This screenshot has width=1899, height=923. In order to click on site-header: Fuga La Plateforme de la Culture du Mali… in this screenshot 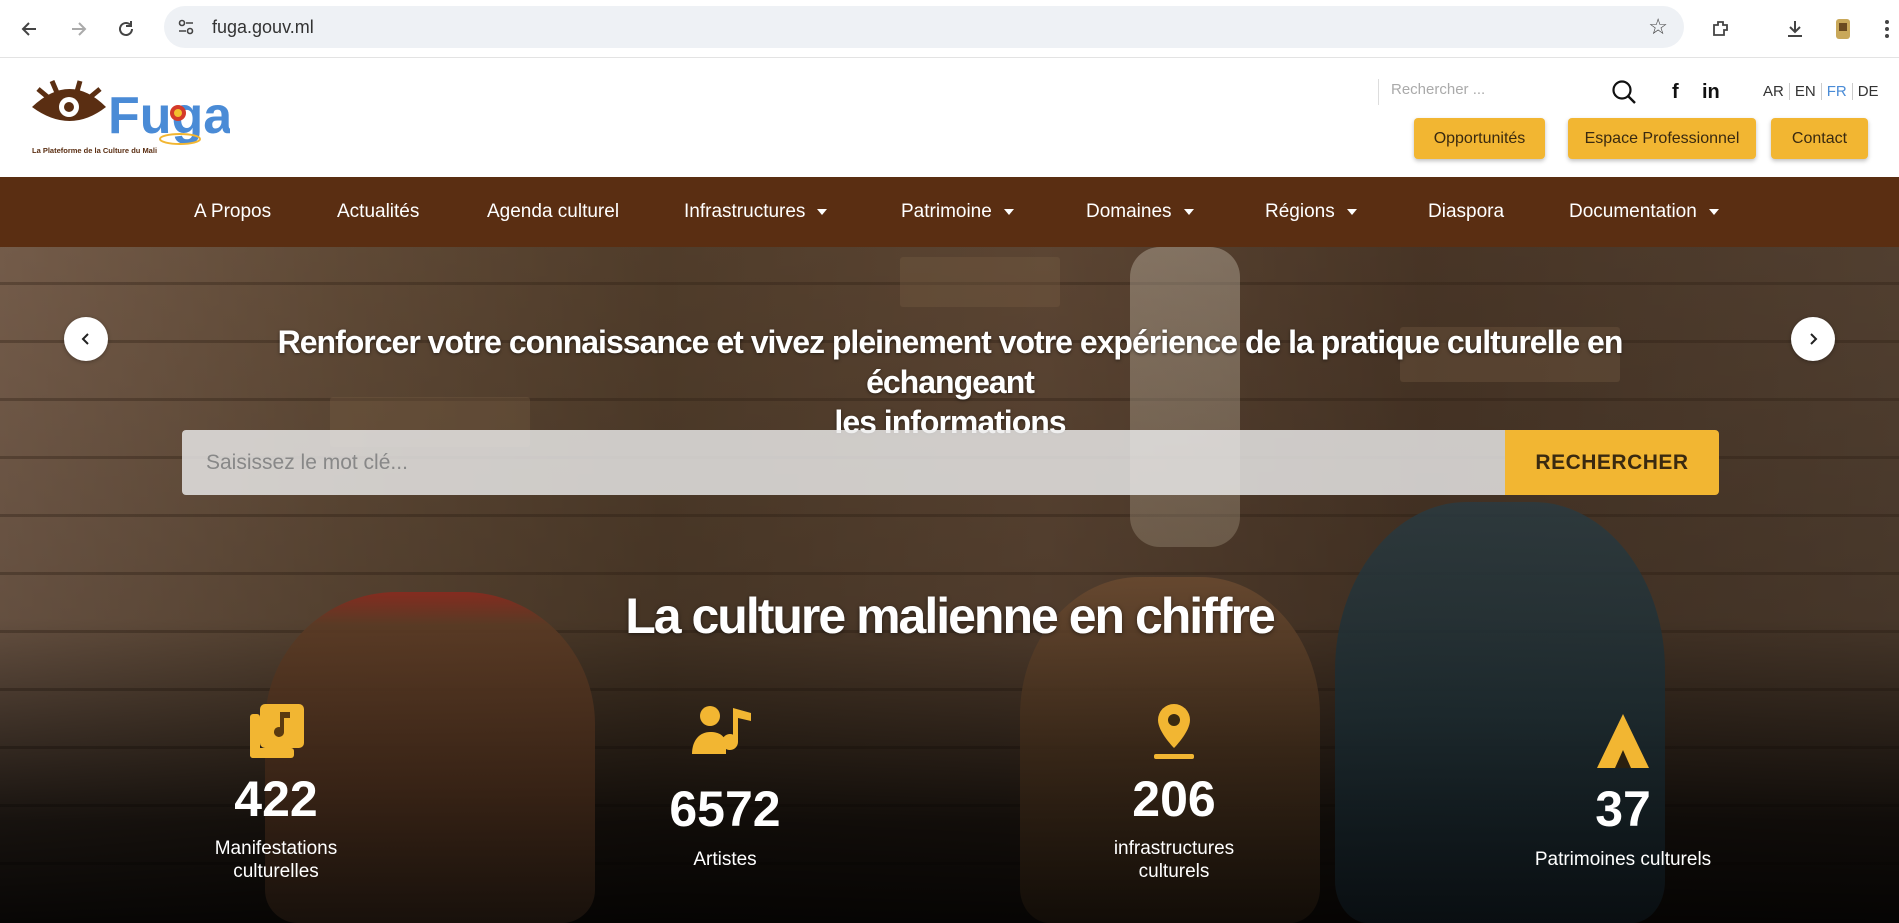, I will do `click(949, 118)`.